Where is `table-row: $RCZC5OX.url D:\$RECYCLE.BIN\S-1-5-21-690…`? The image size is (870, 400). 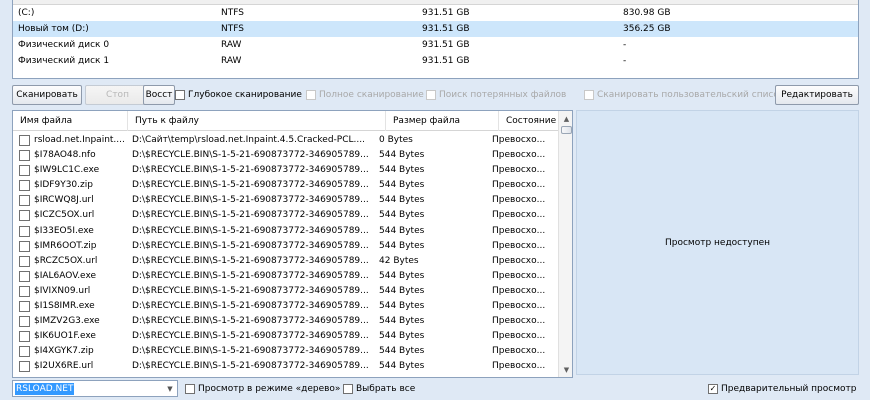 table-row: $RCZC5OX.url D:\$RECYCLE.BIN\S-1-5-21-690… is located at coordinates (285, 261).